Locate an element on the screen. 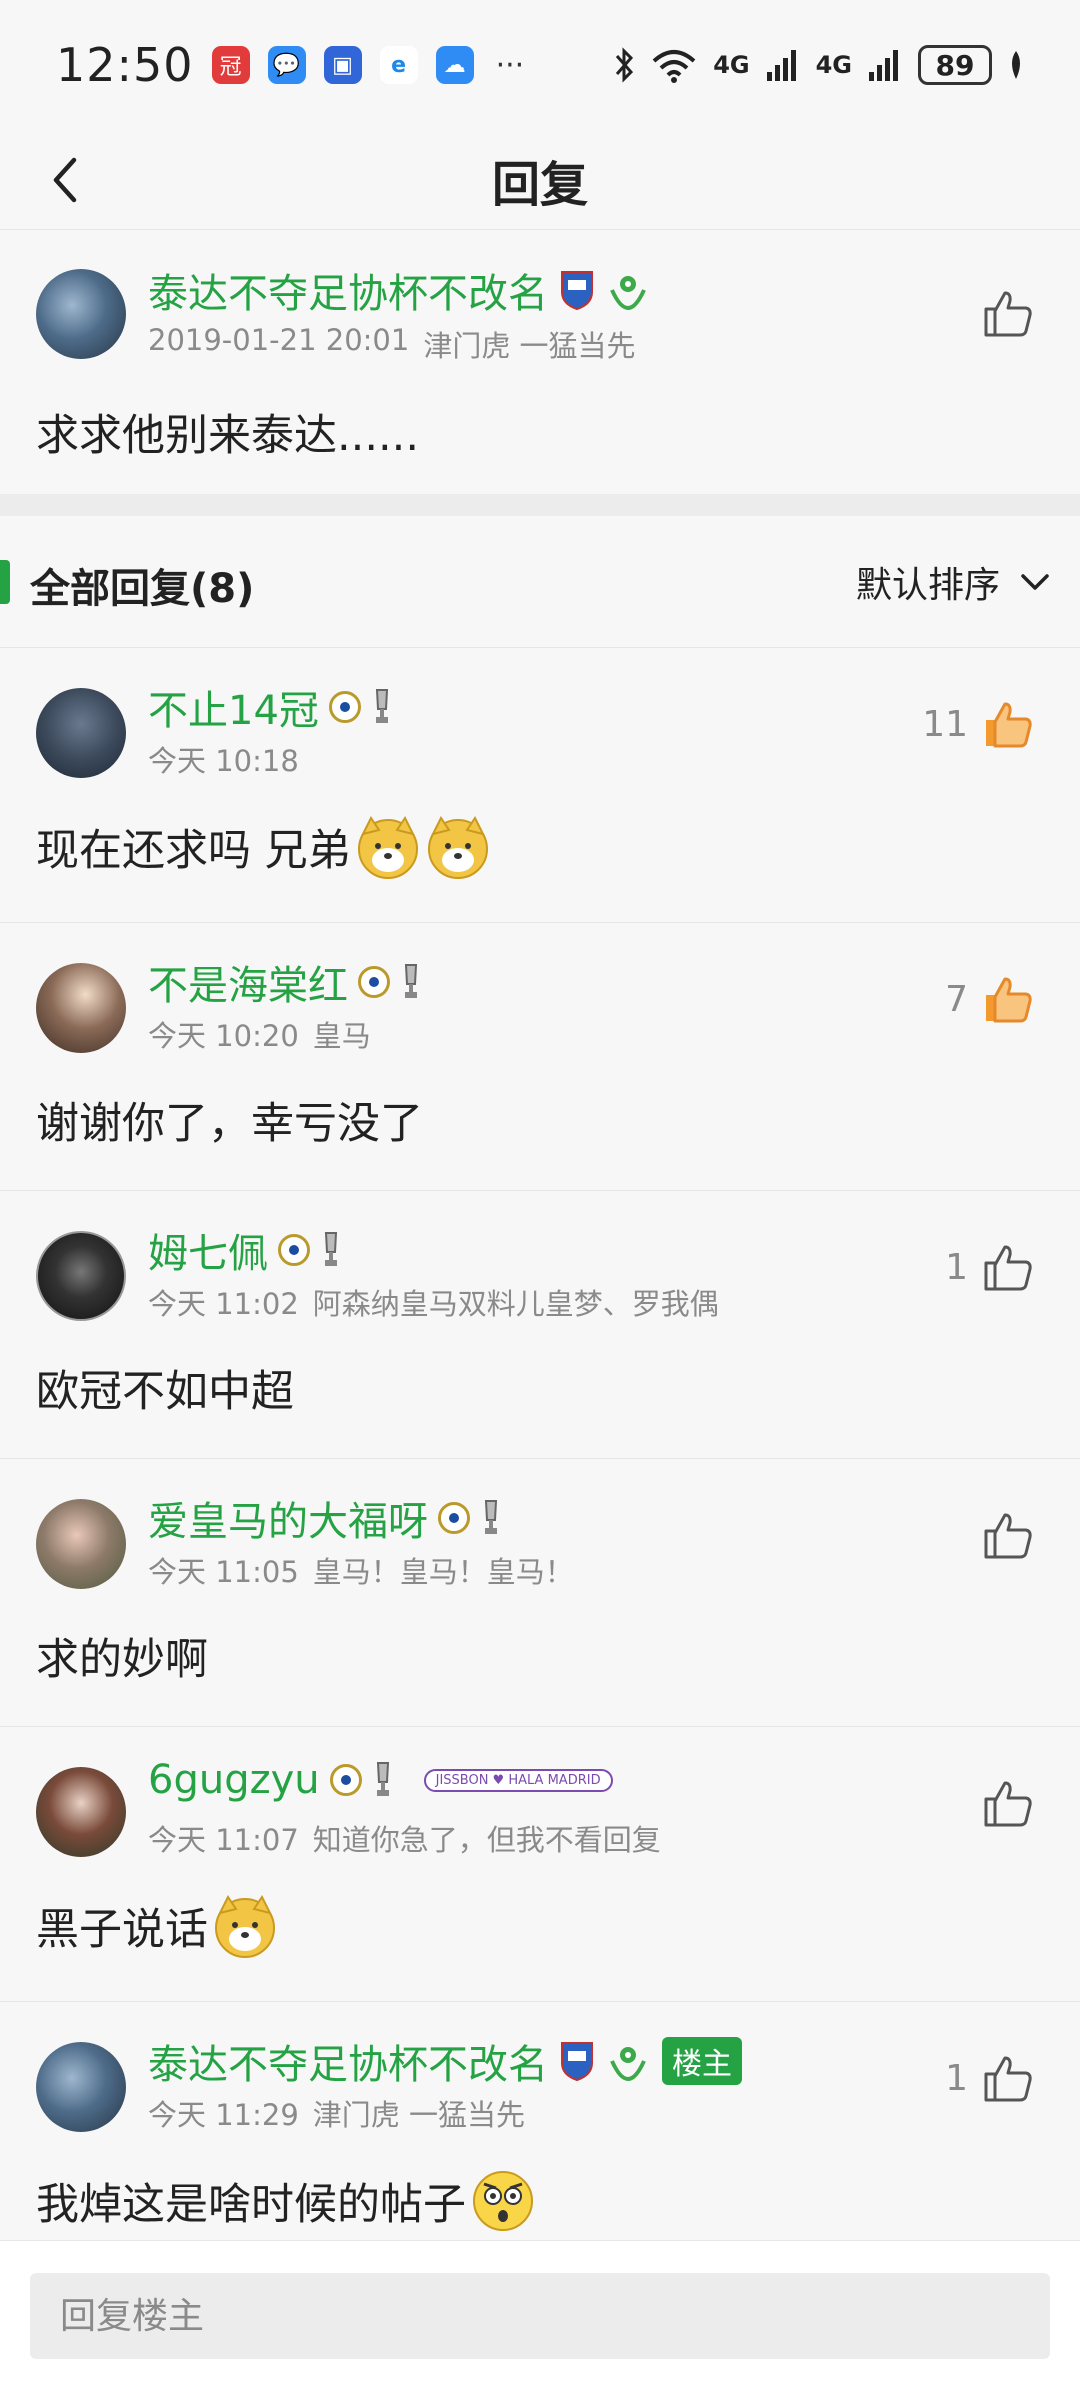  like-button: 7 is located at coordinates (989, 999).